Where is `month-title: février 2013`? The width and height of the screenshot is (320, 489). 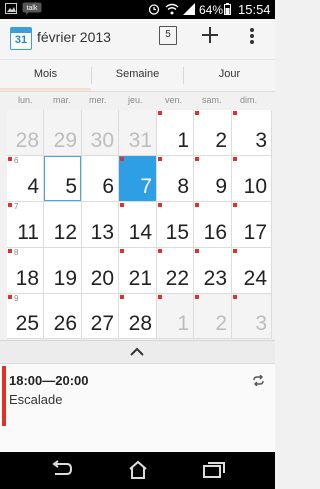
month-title: février 2013 is located at coordinates (74, 37).